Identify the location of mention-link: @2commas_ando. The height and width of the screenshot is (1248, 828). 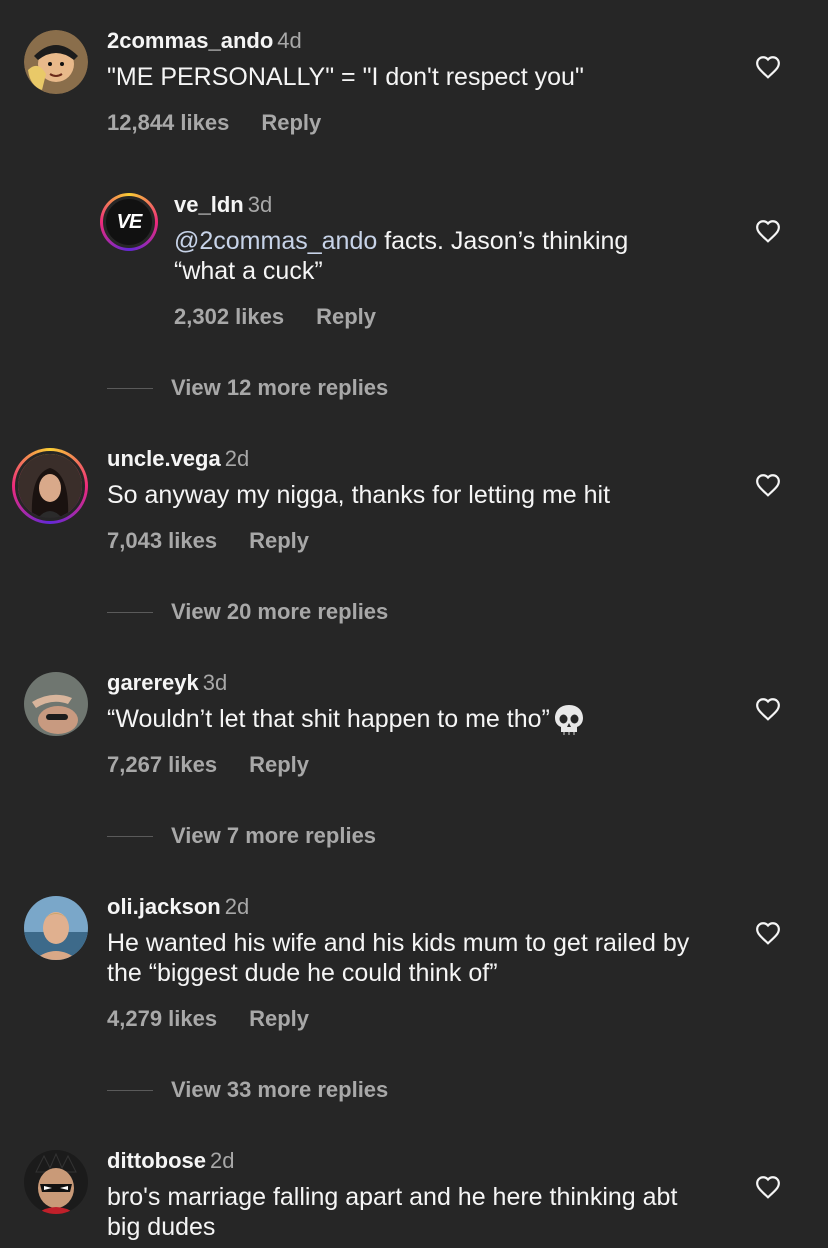
(275, 241).